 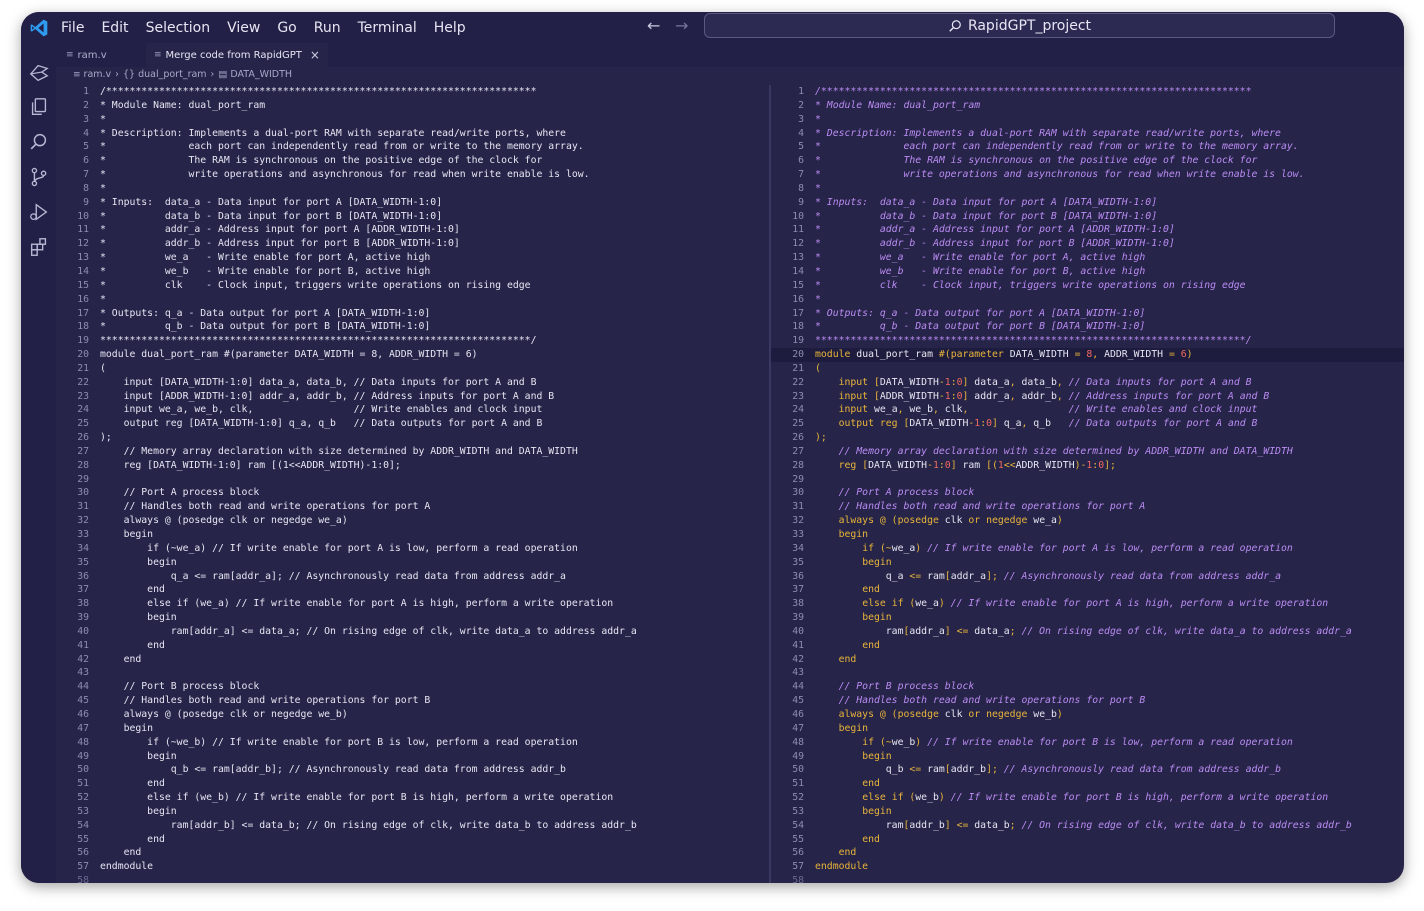 I want to click on menu-file: File, so click(x=72, y=28).